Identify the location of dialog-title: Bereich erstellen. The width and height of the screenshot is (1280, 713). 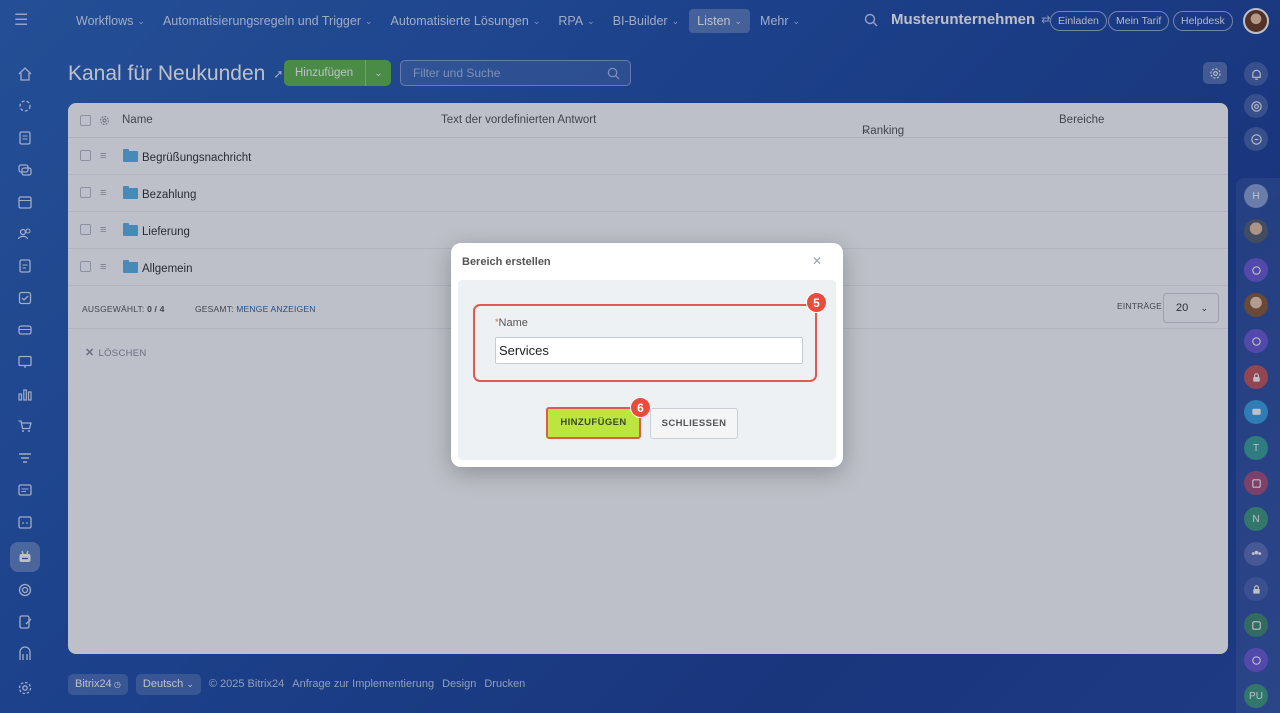
(506, 262).